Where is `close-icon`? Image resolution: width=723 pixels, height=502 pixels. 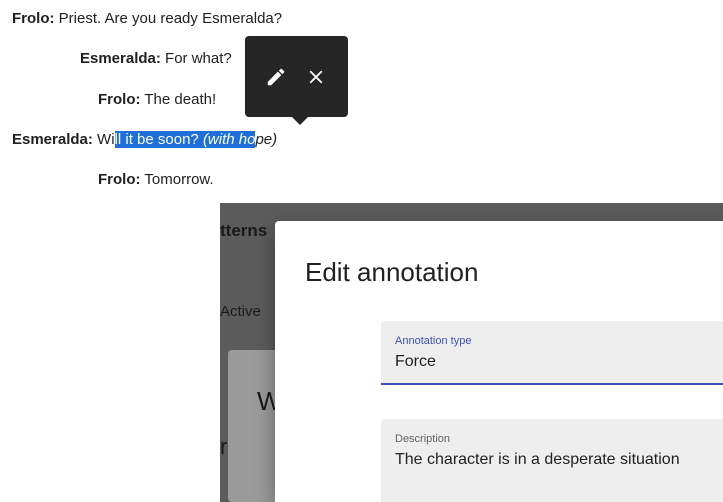
close-icon is located at coordinates (316, 77).